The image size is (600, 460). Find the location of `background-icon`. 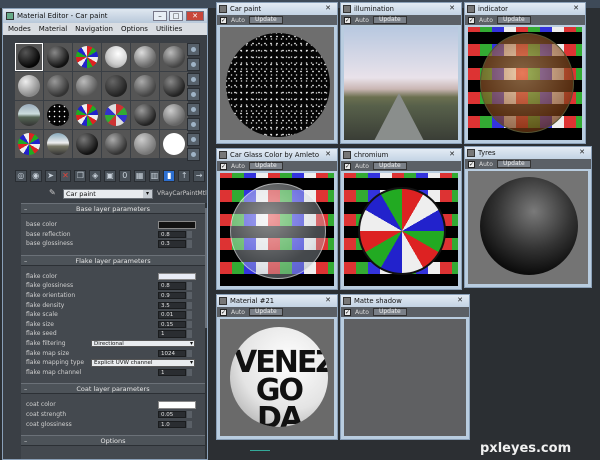

background-icon is located at coordinates (193, 79).